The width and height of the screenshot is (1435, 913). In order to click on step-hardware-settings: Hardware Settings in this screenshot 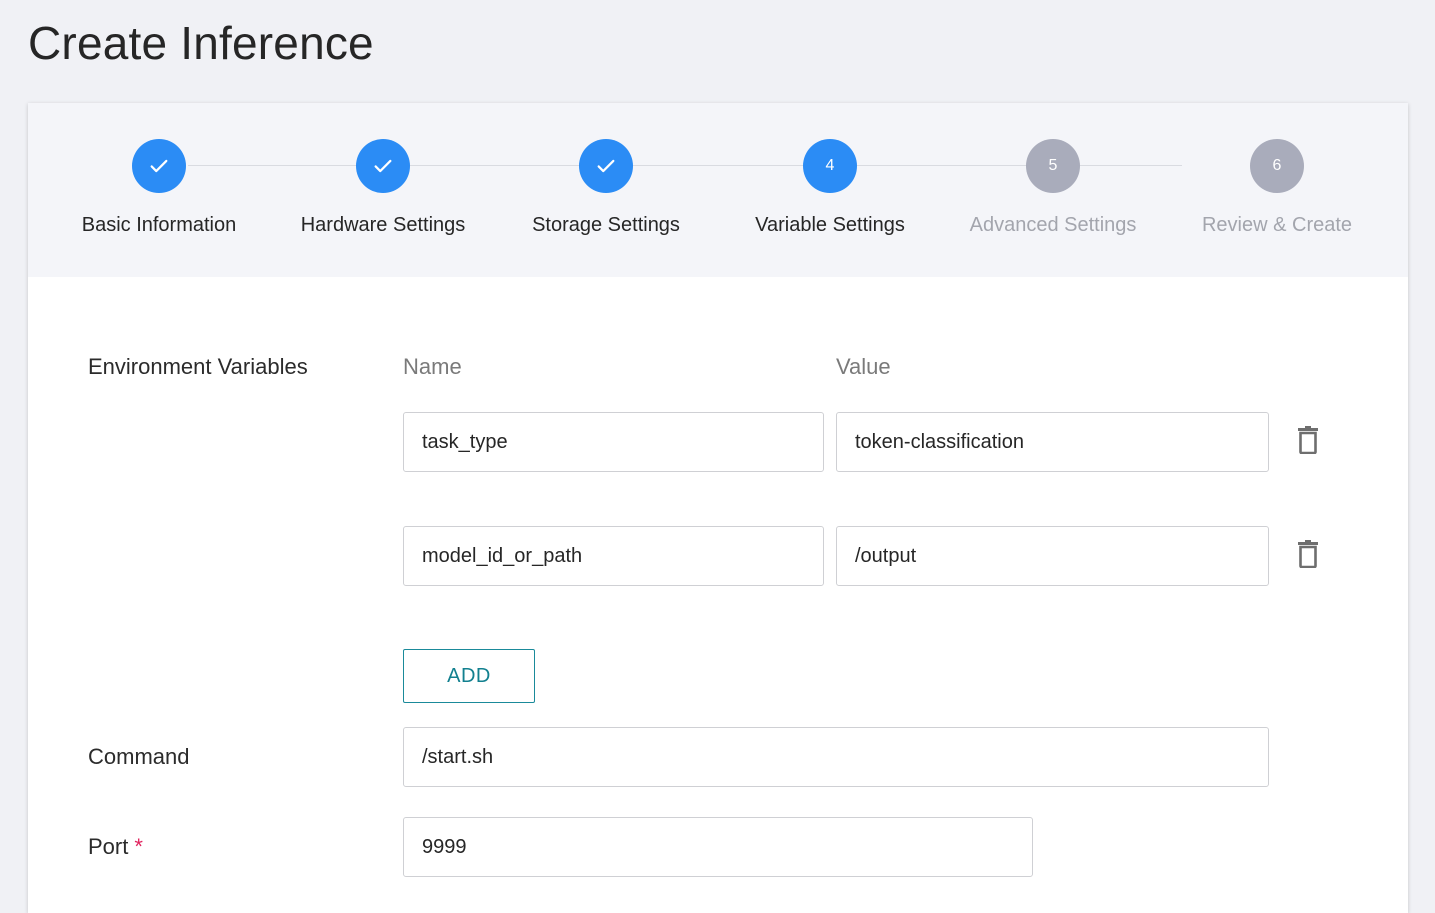, I will do `click(383, 188)`.